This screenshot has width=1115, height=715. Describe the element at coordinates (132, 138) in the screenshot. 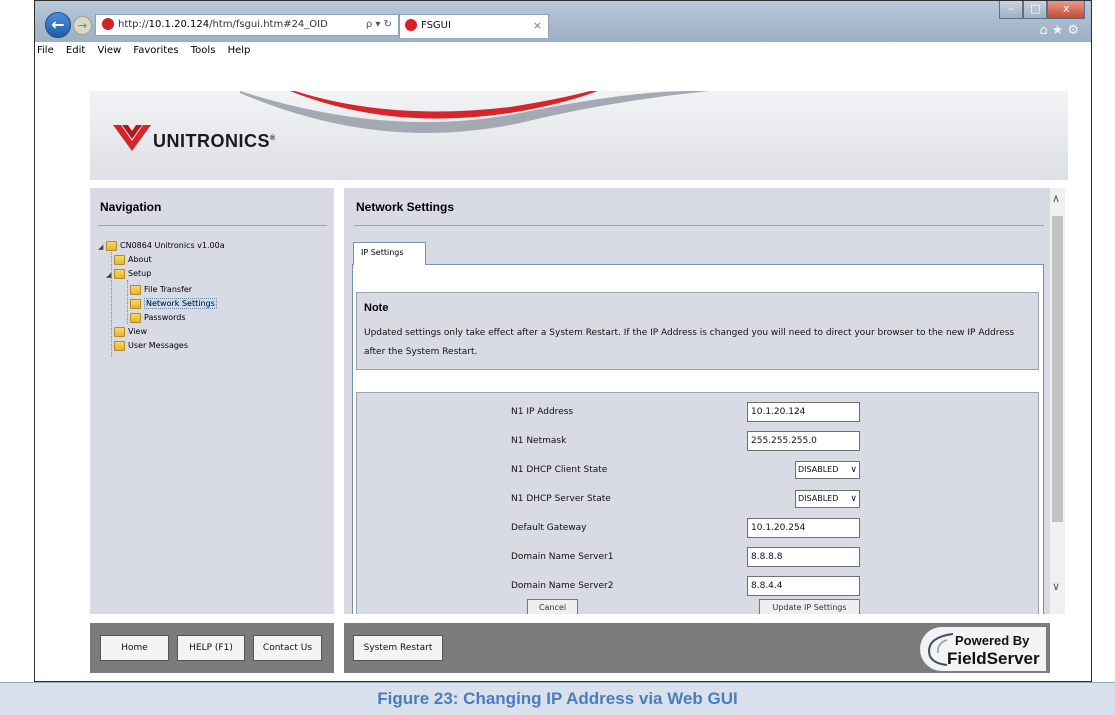

I see `unitronics-logo-icon` at that location.